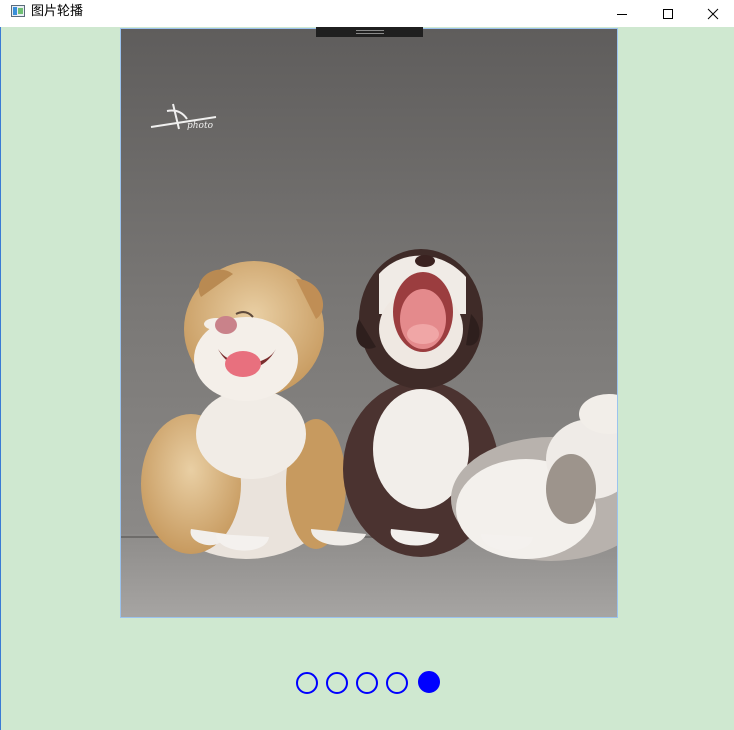 The width and height of the screenshot is (734, 730). I want to click on maximize-icon, so click(668, 13).